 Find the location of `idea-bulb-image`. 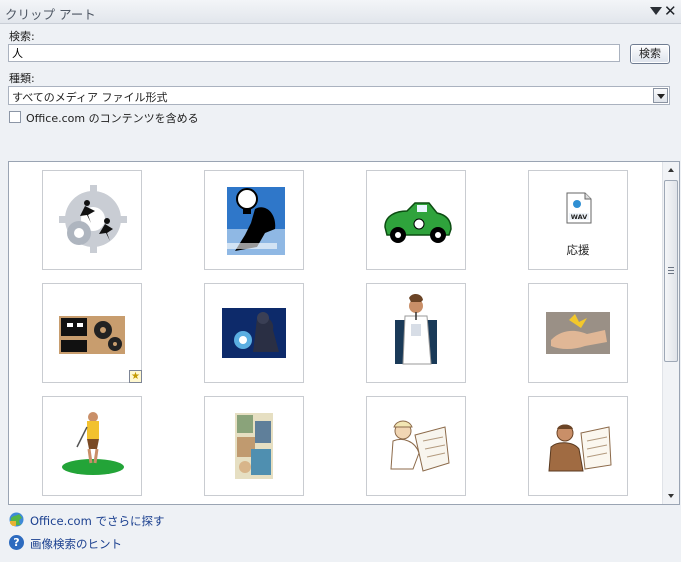

idea-bulb-image is located at coordinates (256, 221).